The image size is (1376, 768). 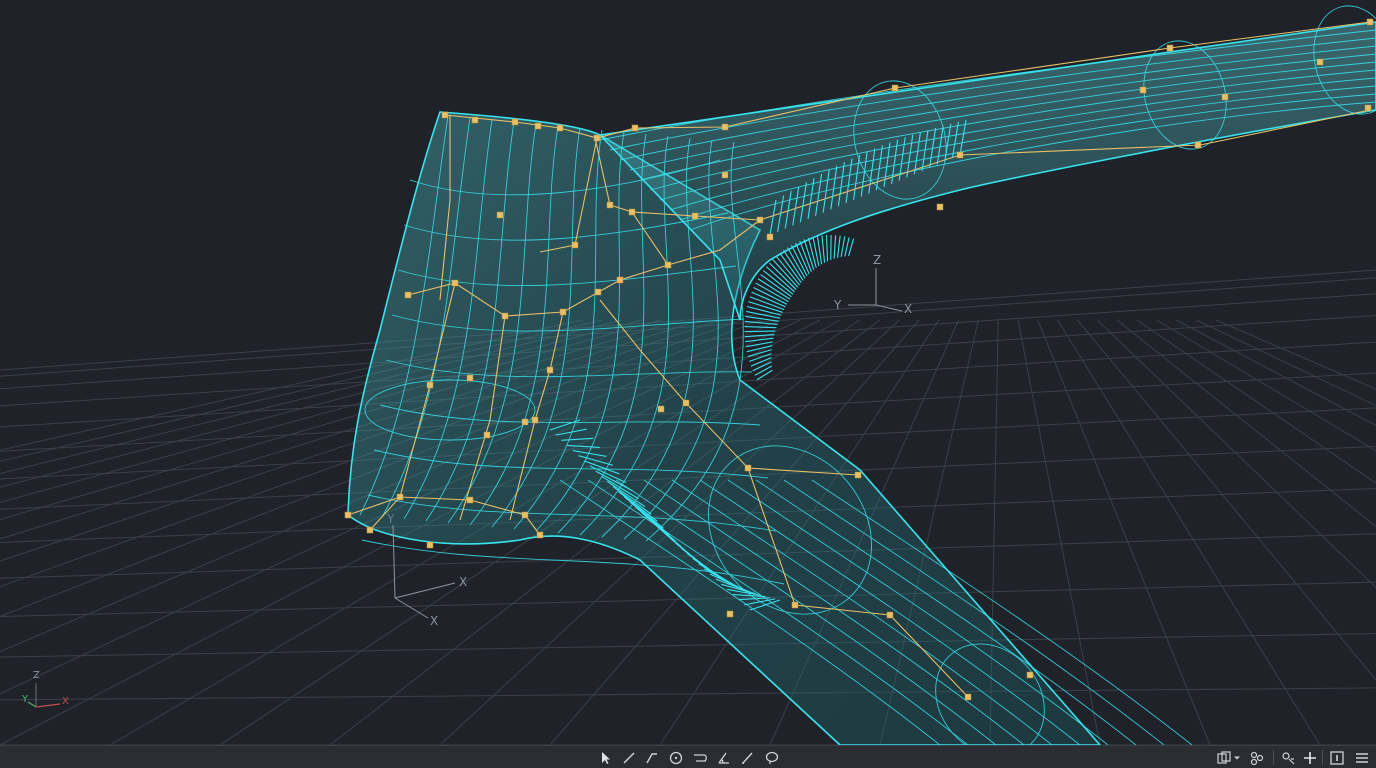 I want to click on lasso-tool-icon, so click(x=772, y=758).